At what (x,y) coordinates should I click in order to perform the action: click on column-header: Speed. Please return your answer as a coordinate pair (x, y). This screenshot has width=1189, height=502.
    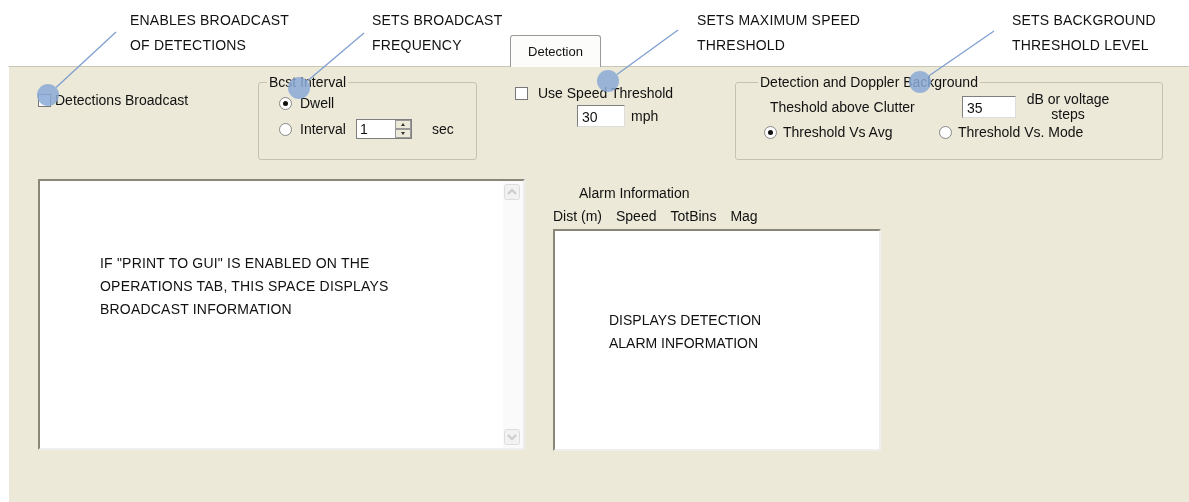
    Looking at the image, I should click on (636, 216).